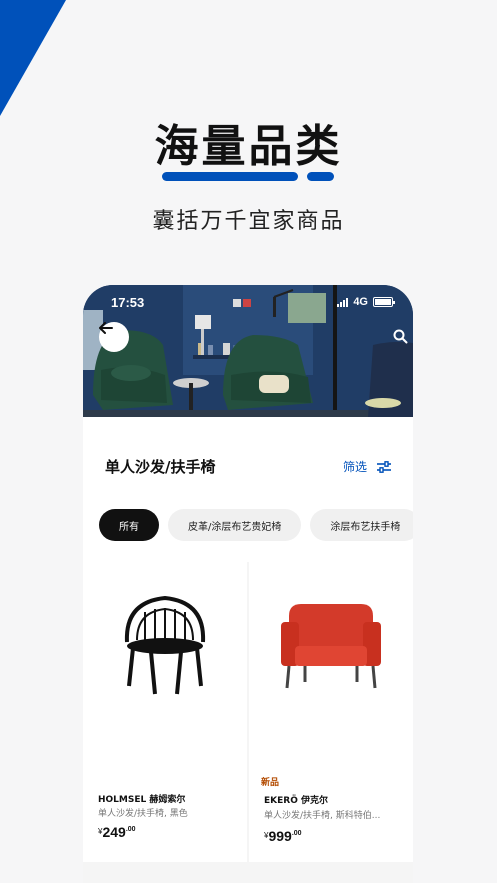 Image resolution: width=497 pixels, height=883 pixels. I want to click on status-time: 17:53, so click(128, 302).